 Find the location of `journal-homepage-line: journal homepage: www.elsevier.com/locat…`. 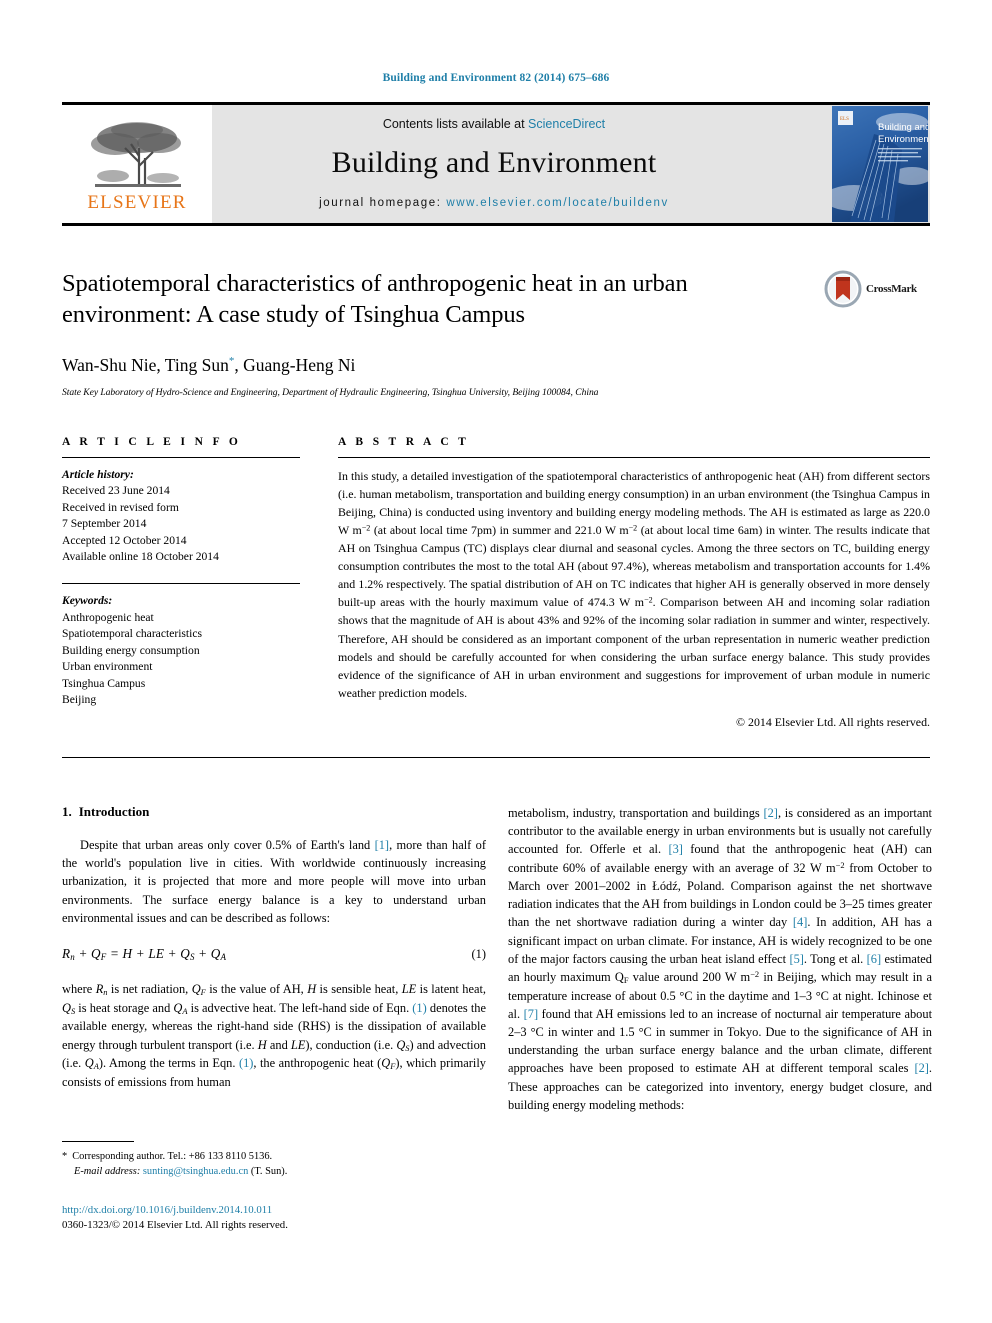

journal-homepage-line: journal homepage: www.elsevier.com/locat… is located at coordinates (494, 203).